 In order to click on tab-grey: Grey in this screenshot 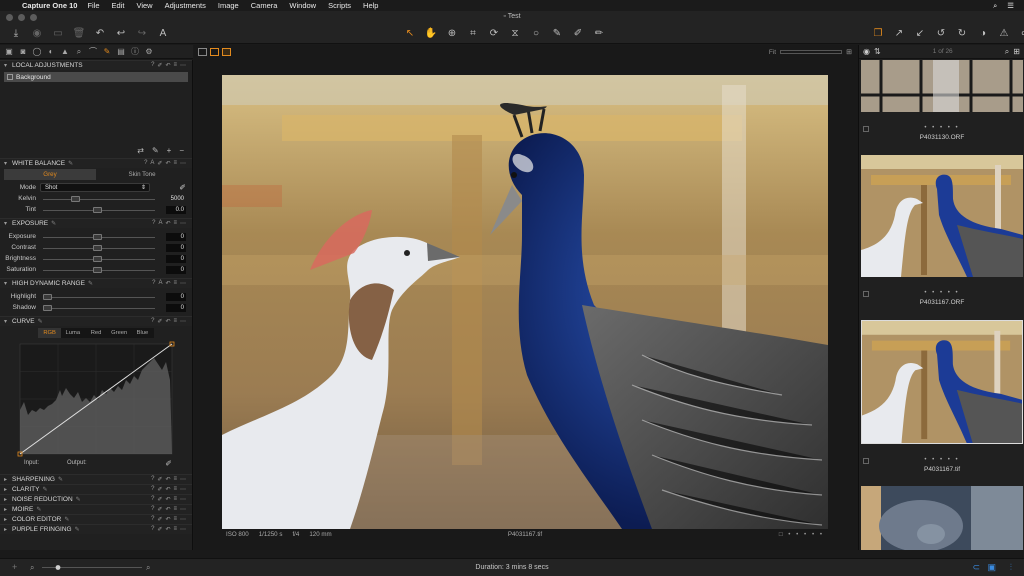, I will do `click(50, 174)`.